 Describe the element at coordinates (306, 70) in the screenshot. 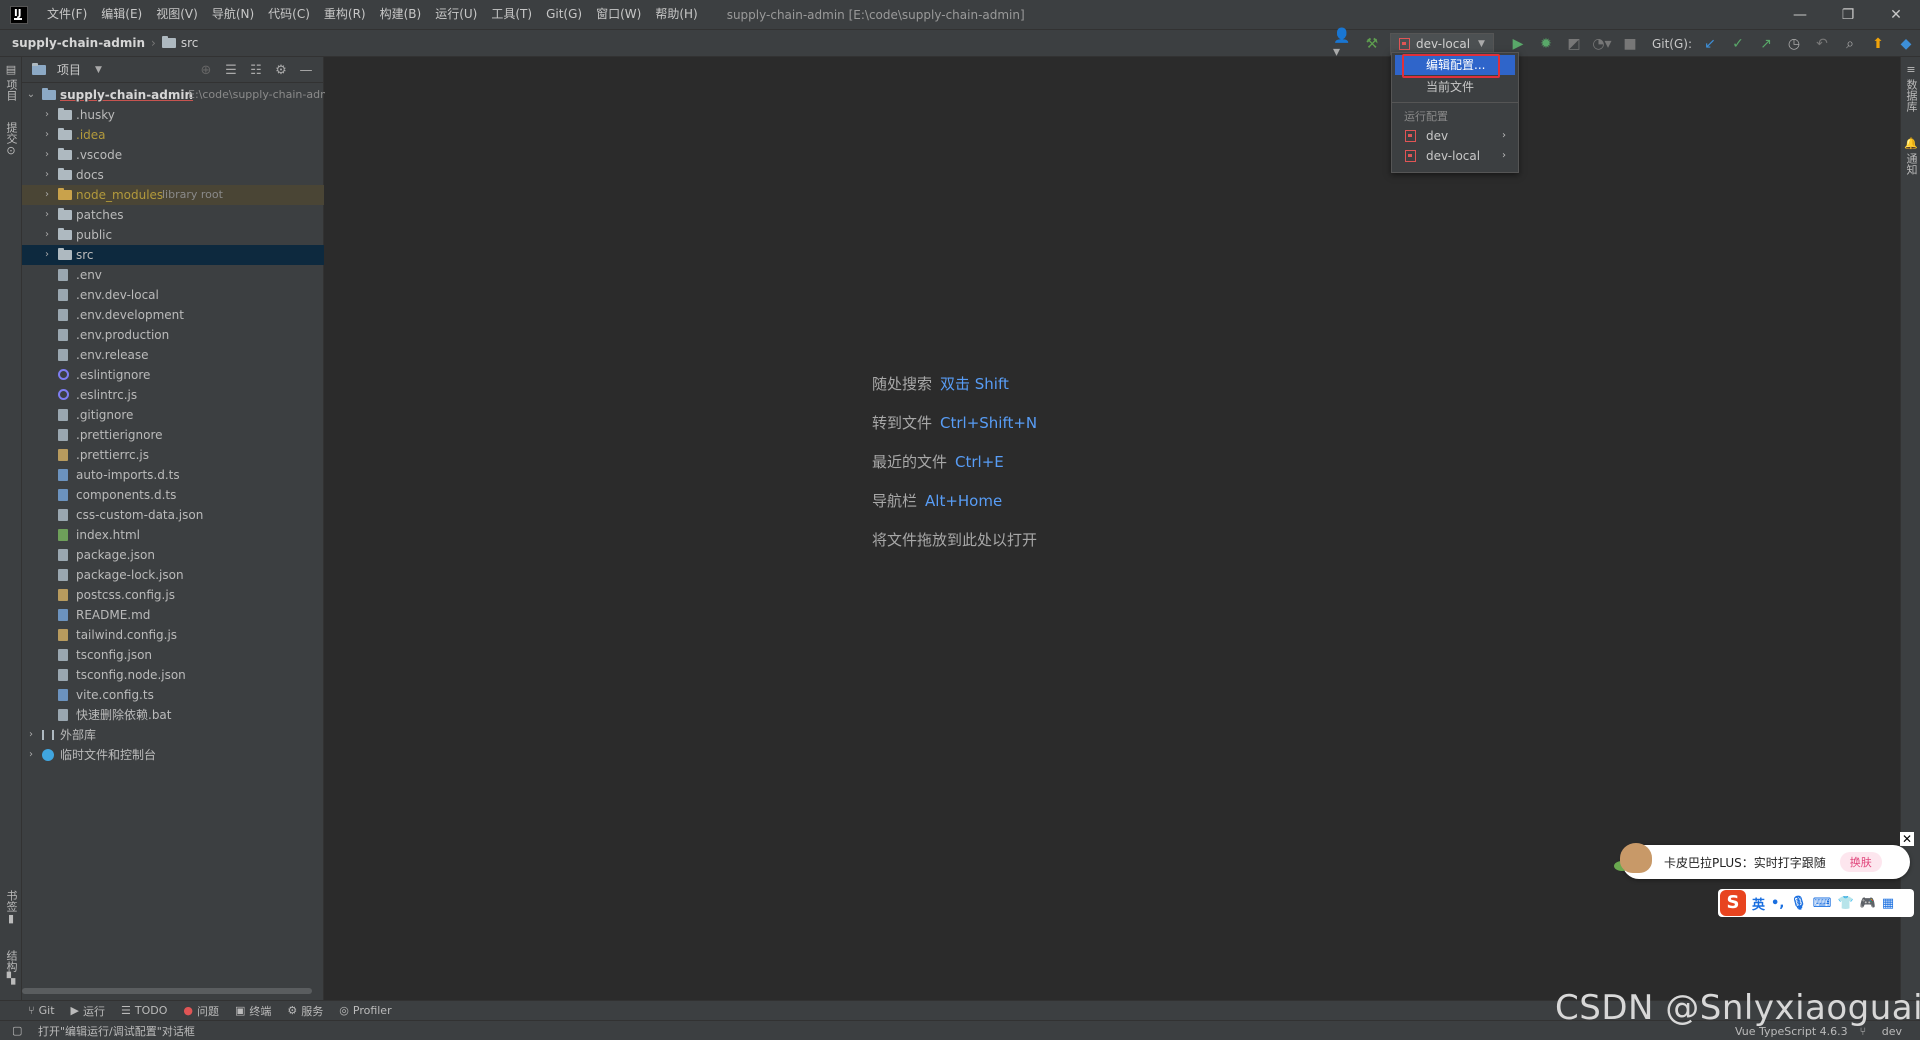

I see `hide-icon: —` at that location.